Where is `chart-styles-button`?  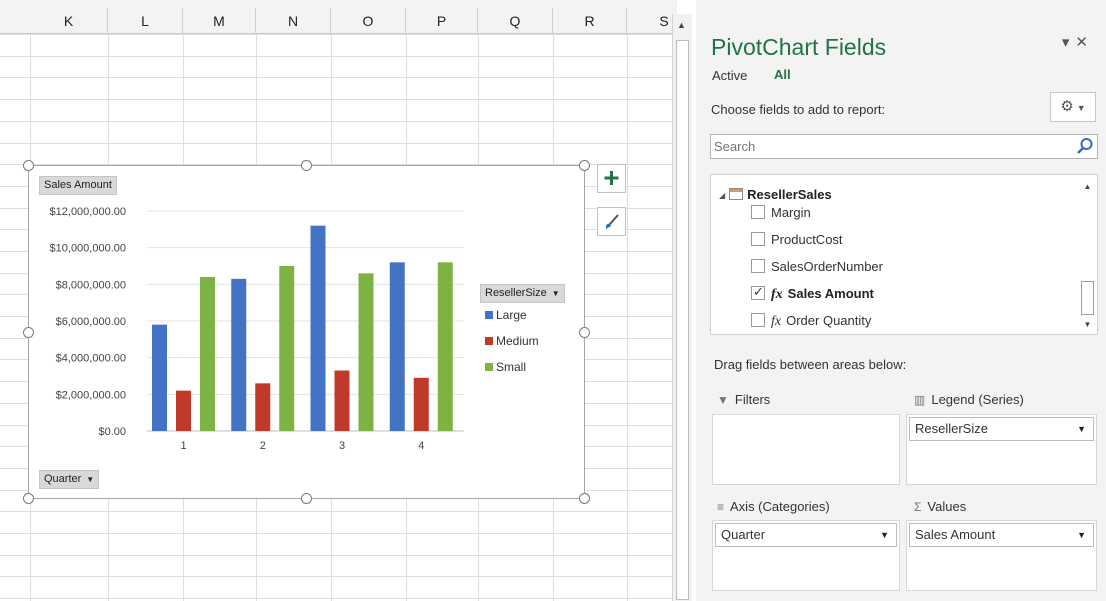
chart-styles-button is located at coordinates (611, 221).